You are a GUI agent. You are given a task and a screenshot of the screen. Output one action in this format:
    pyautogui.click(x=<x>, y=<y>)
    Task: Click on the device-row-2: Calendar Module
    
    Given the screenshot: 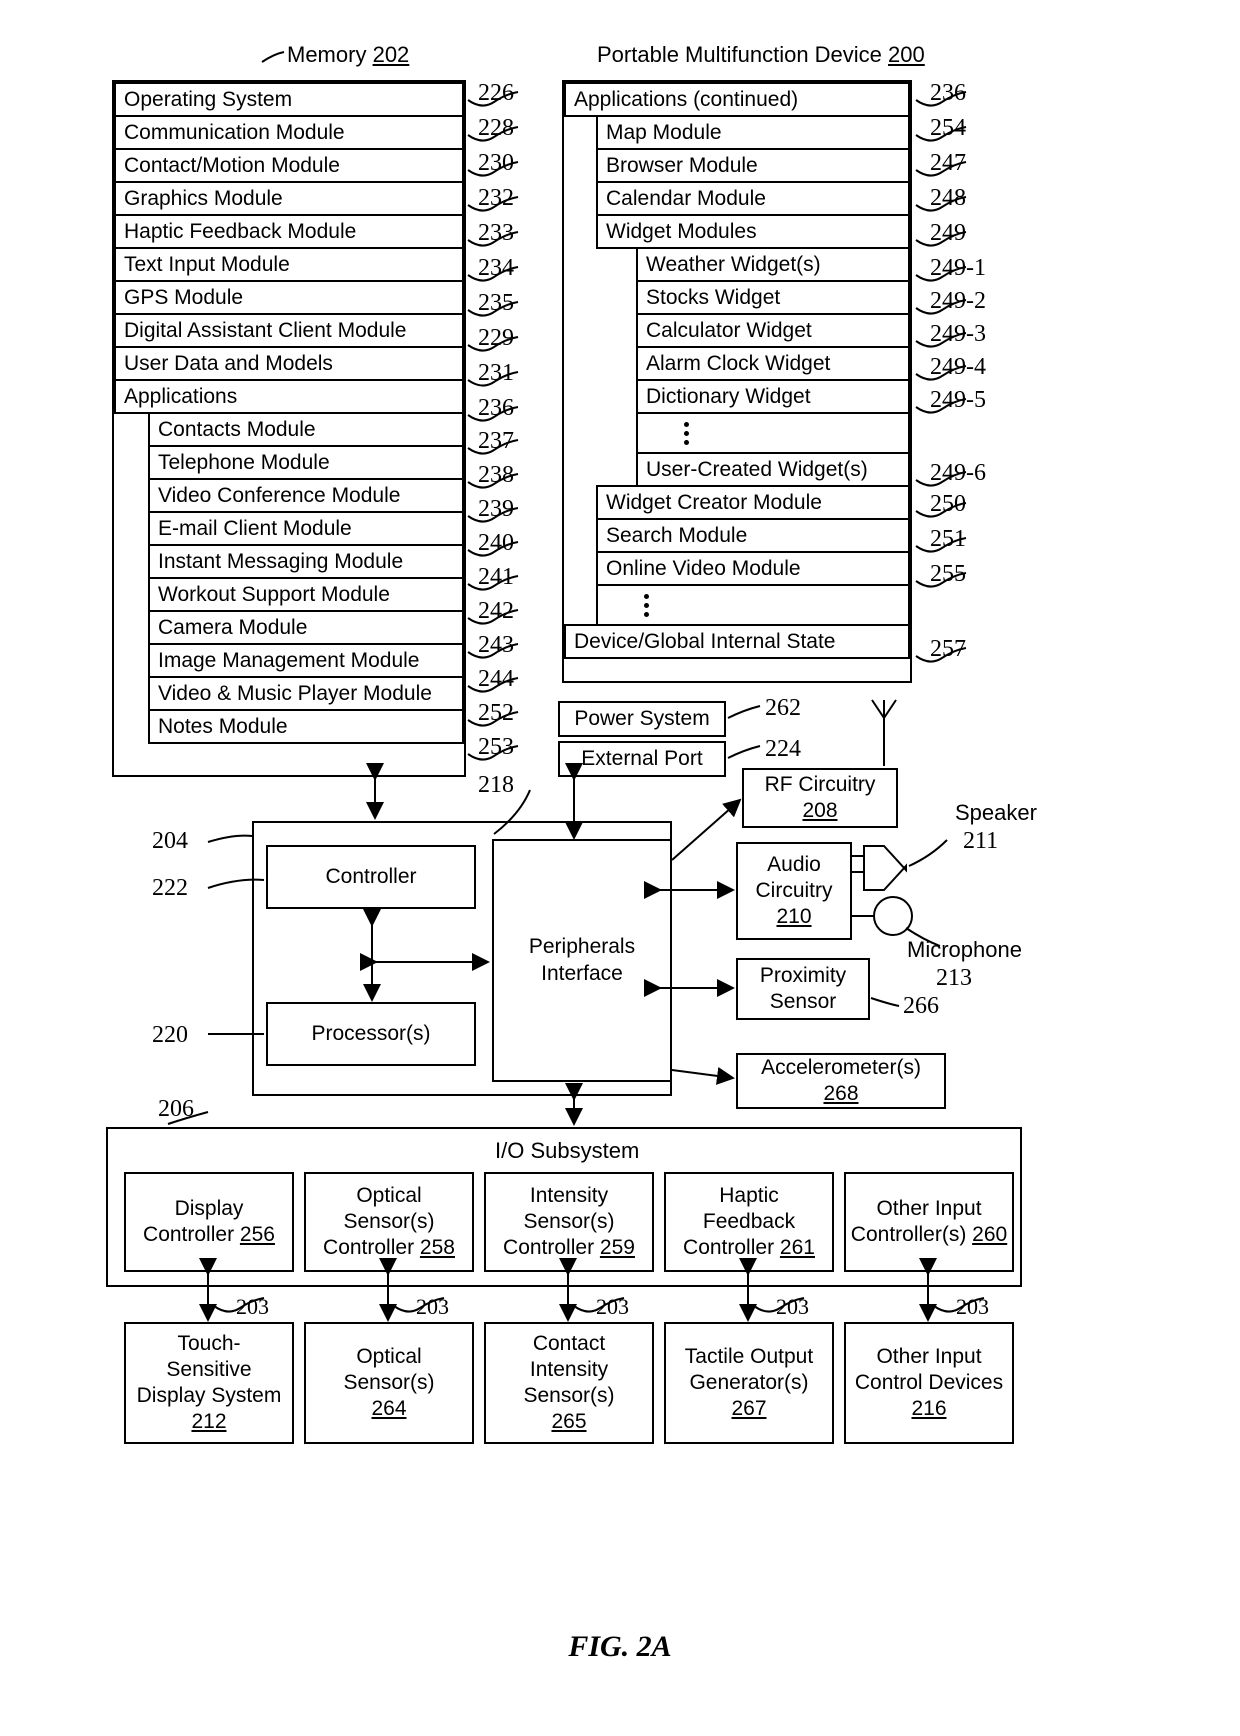 What is the action you would take?
    pyautogui.click(x=753, y=198)
    